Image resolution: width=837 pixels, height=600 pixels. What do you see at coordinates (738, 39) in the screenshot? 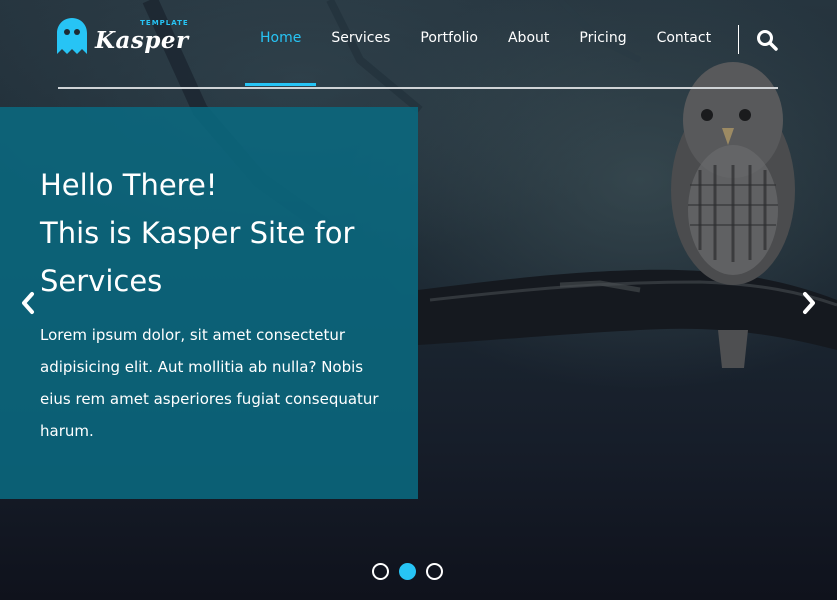
I see `nav-divider` at bounding box center [738, 39].